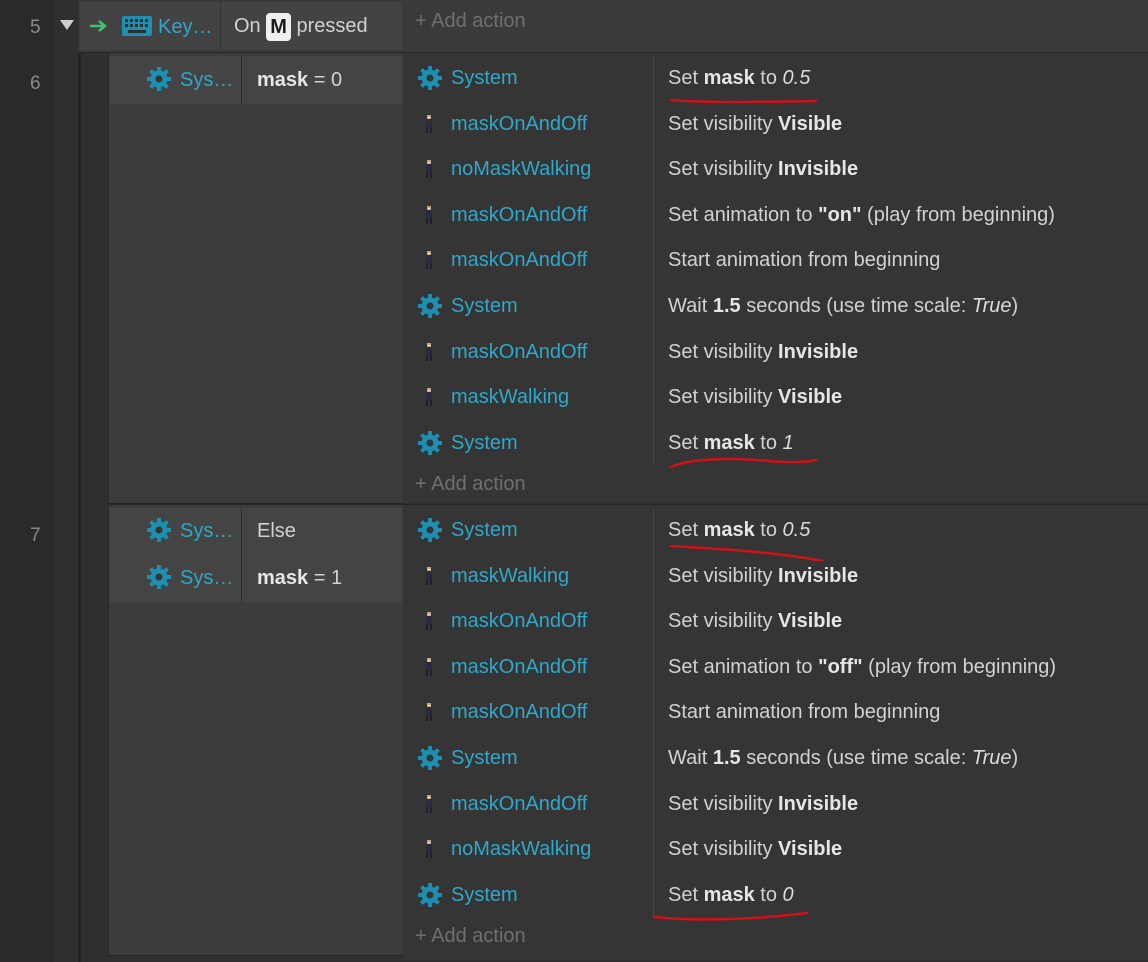 This screenshot has width=1148, height=962. I want to click on action-param-italic: 1, so click(788, 443).